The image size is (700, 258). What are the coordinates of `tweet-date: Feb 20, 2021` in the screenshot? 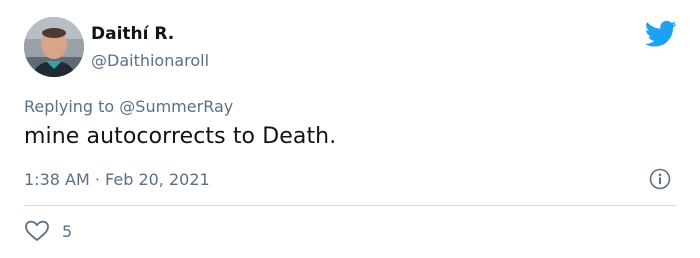 It's located at (157, 179).